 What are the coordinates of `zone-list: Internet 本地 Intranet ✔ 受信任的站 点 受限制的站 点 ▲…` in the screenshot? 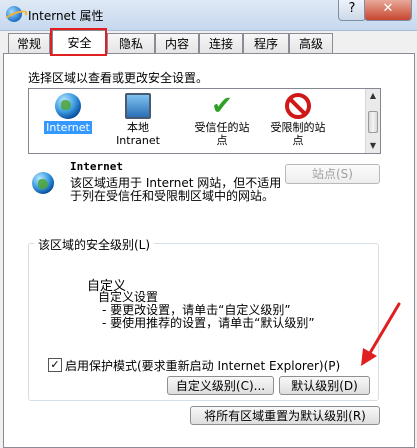 It's located at (204, 121).